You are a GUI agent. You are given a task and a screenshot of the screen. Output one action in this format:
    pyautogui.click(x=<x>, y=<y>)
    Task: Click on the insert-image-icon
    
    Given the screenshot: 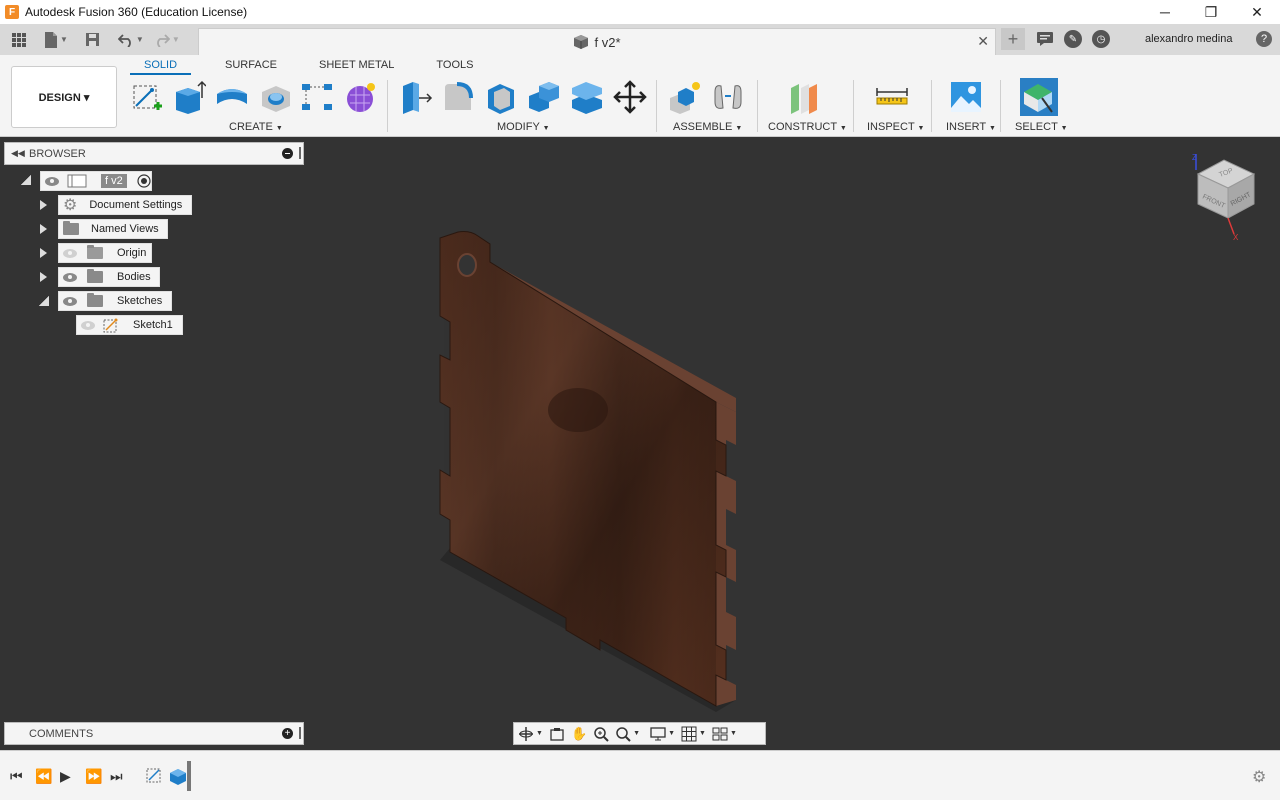 What is the action you would take?
    pyautogui.click(x=966, y=97)
    